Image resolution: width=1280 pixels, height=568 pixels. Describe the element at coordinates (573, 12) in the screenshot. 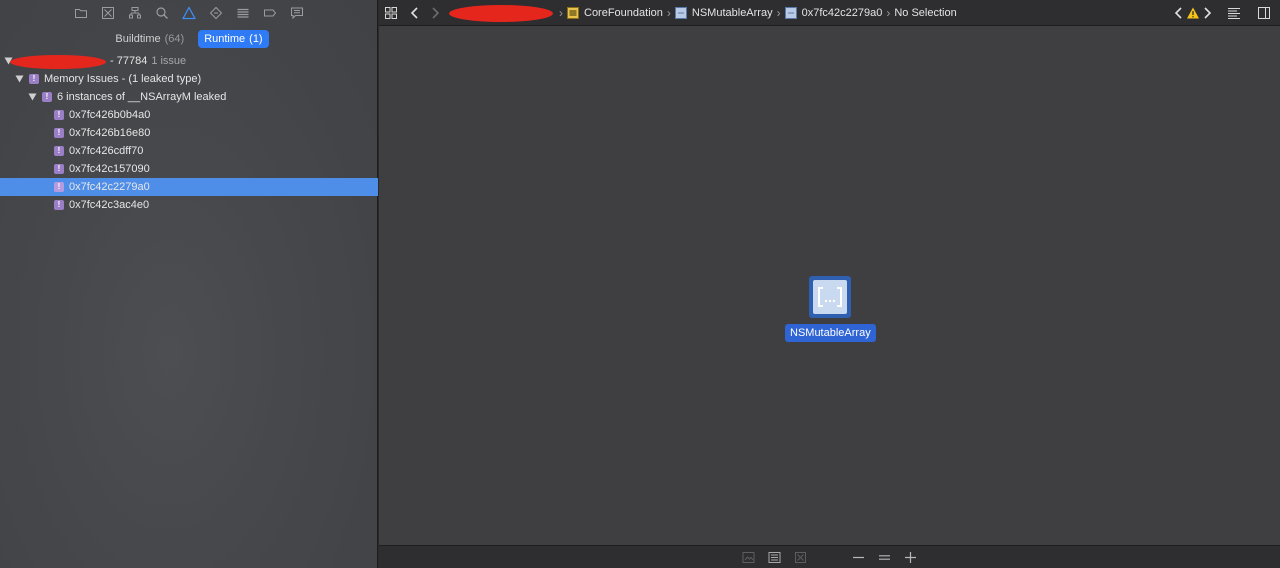

I see `framework-icon` at that location.